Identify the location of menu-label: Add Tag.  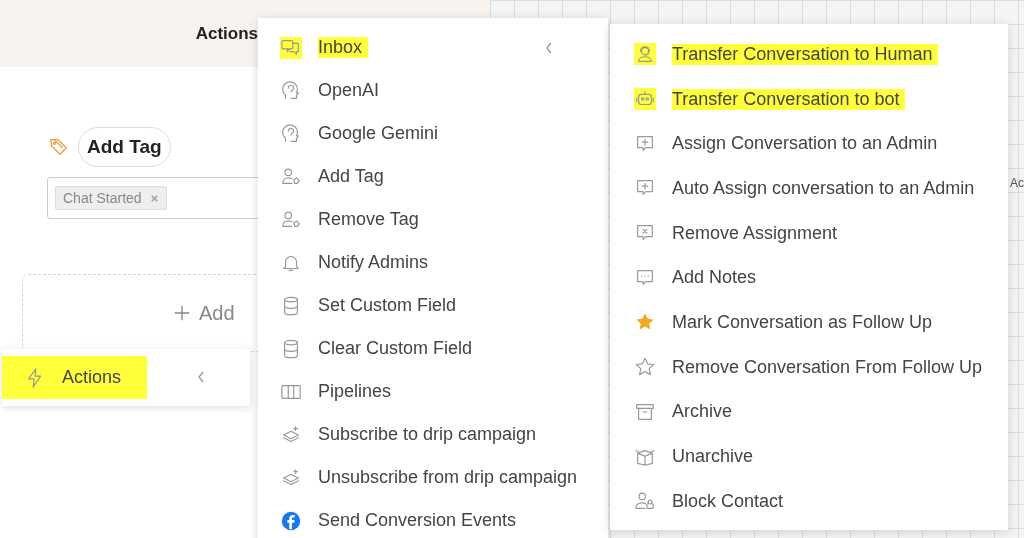
(351, 176).